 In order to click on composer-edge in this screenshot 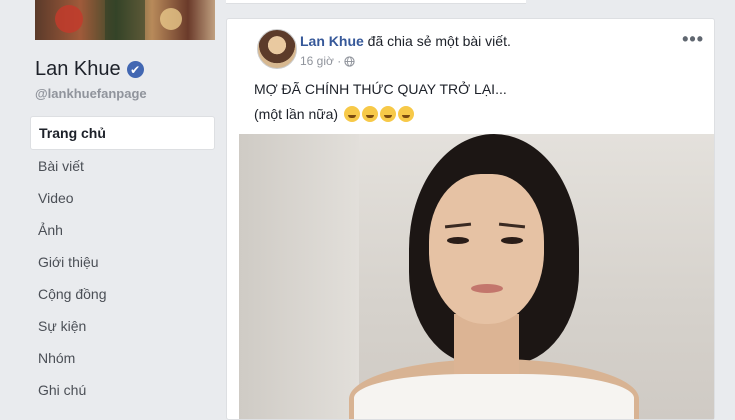, I will do `click(376, 2)`.